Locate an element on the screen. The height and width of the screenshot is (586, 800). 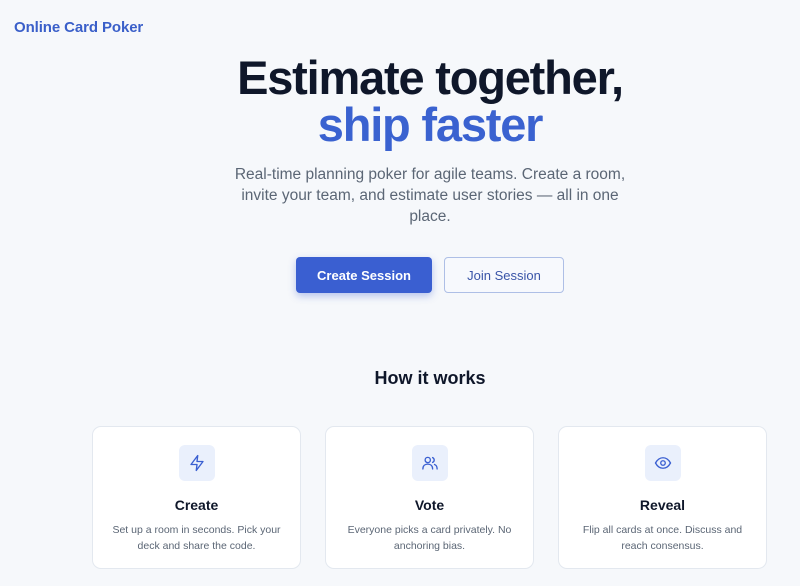
eye-icon is located at coordinates (662, 463).